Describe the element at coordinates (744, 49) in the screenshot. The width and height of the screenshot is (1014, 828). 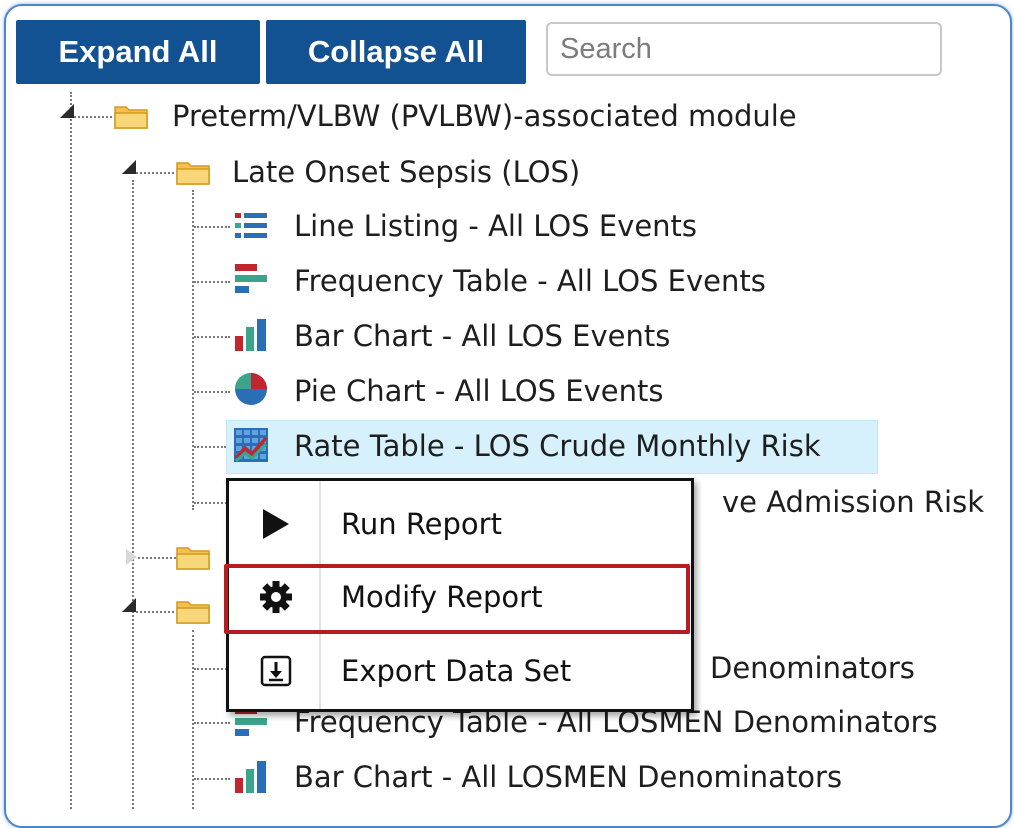
I see `search-input` at that location.